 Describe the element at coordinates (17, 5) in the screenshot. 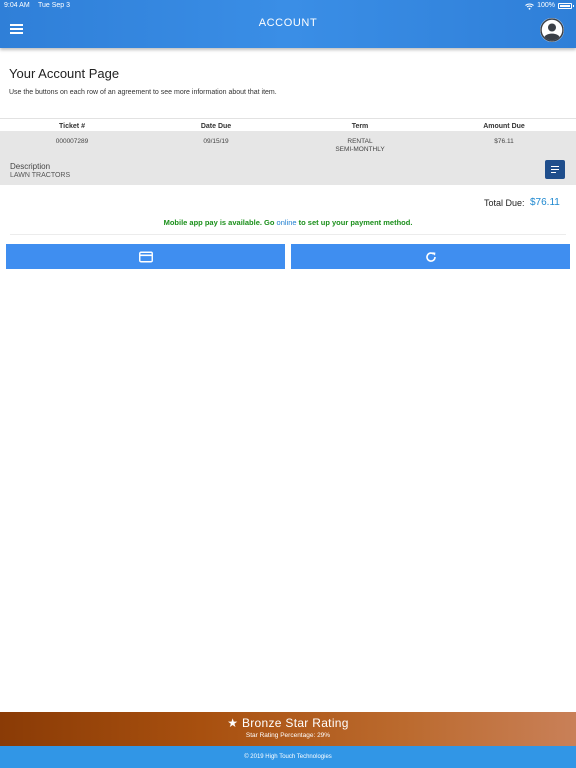

I see `status-time: 9:04 AM` at that location.